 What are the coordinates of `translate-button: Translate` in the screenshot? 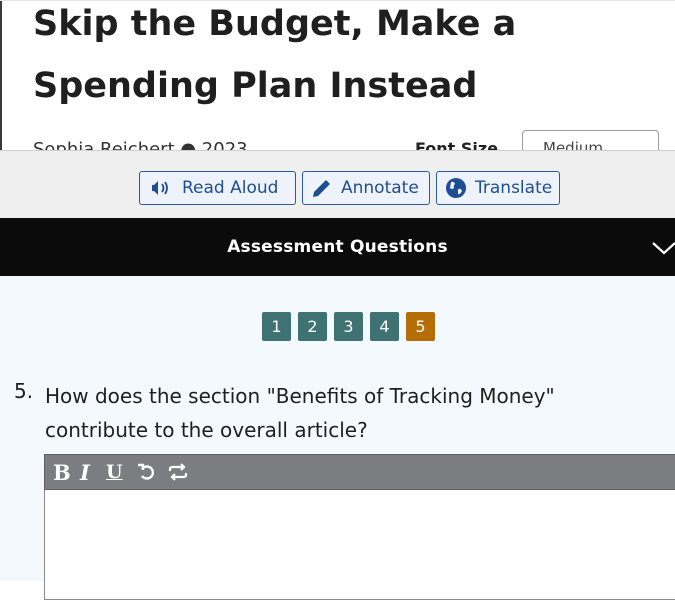 It's located at (498, 188).